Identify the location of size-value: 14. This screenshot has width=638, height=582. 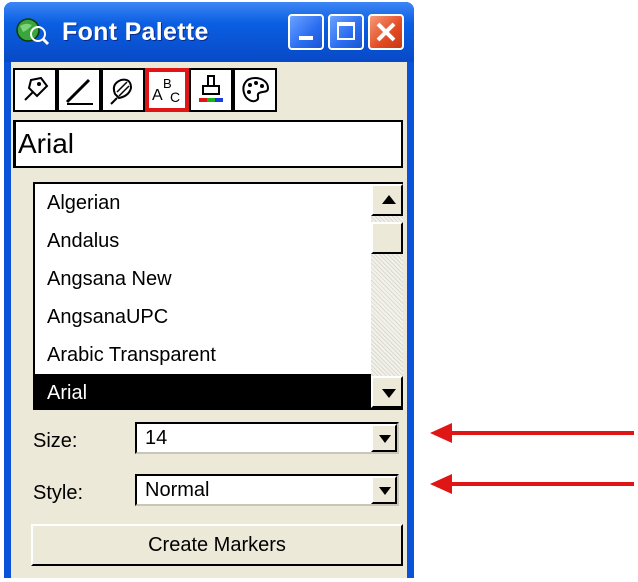
(156, 438).